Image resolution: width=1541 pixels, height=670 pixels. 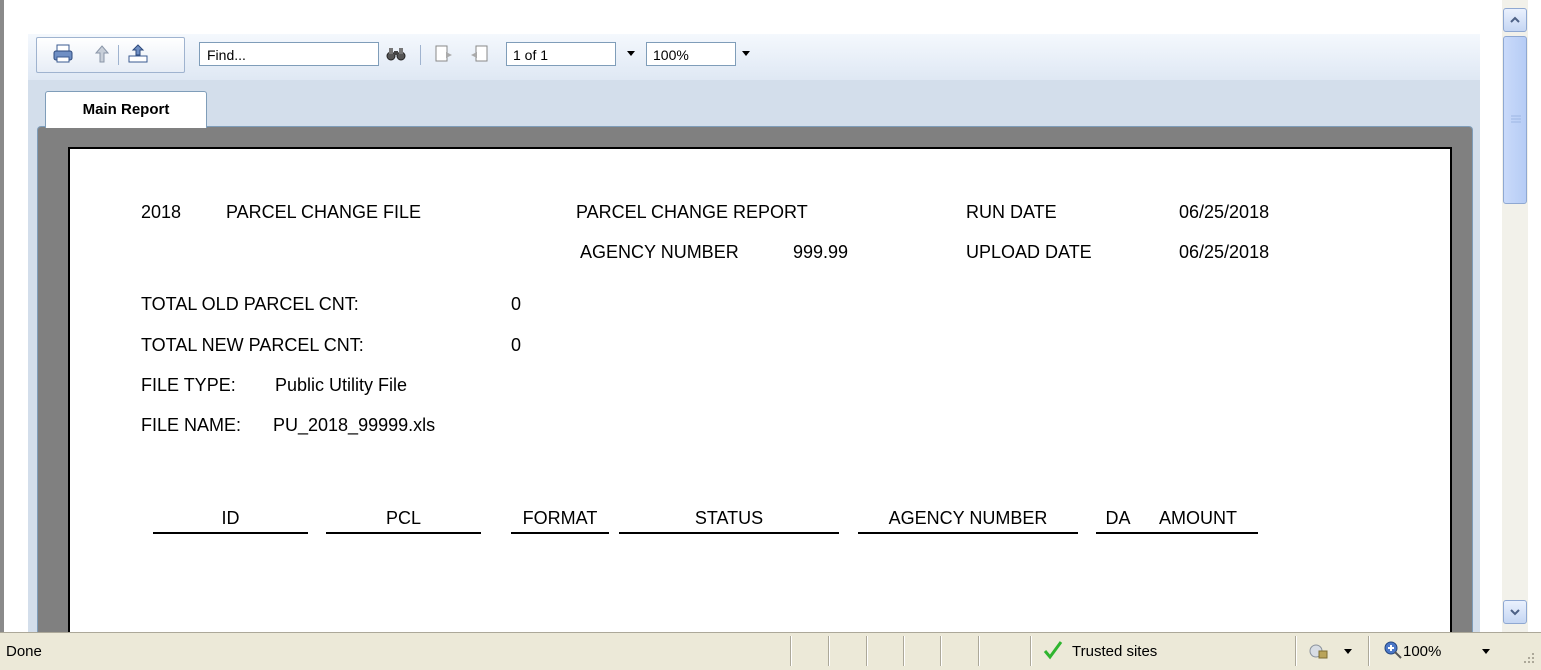 What do you see at coordinates (102, 54) in the screenshot?
I see `export-up-icon` at bounding box center [102, 54].